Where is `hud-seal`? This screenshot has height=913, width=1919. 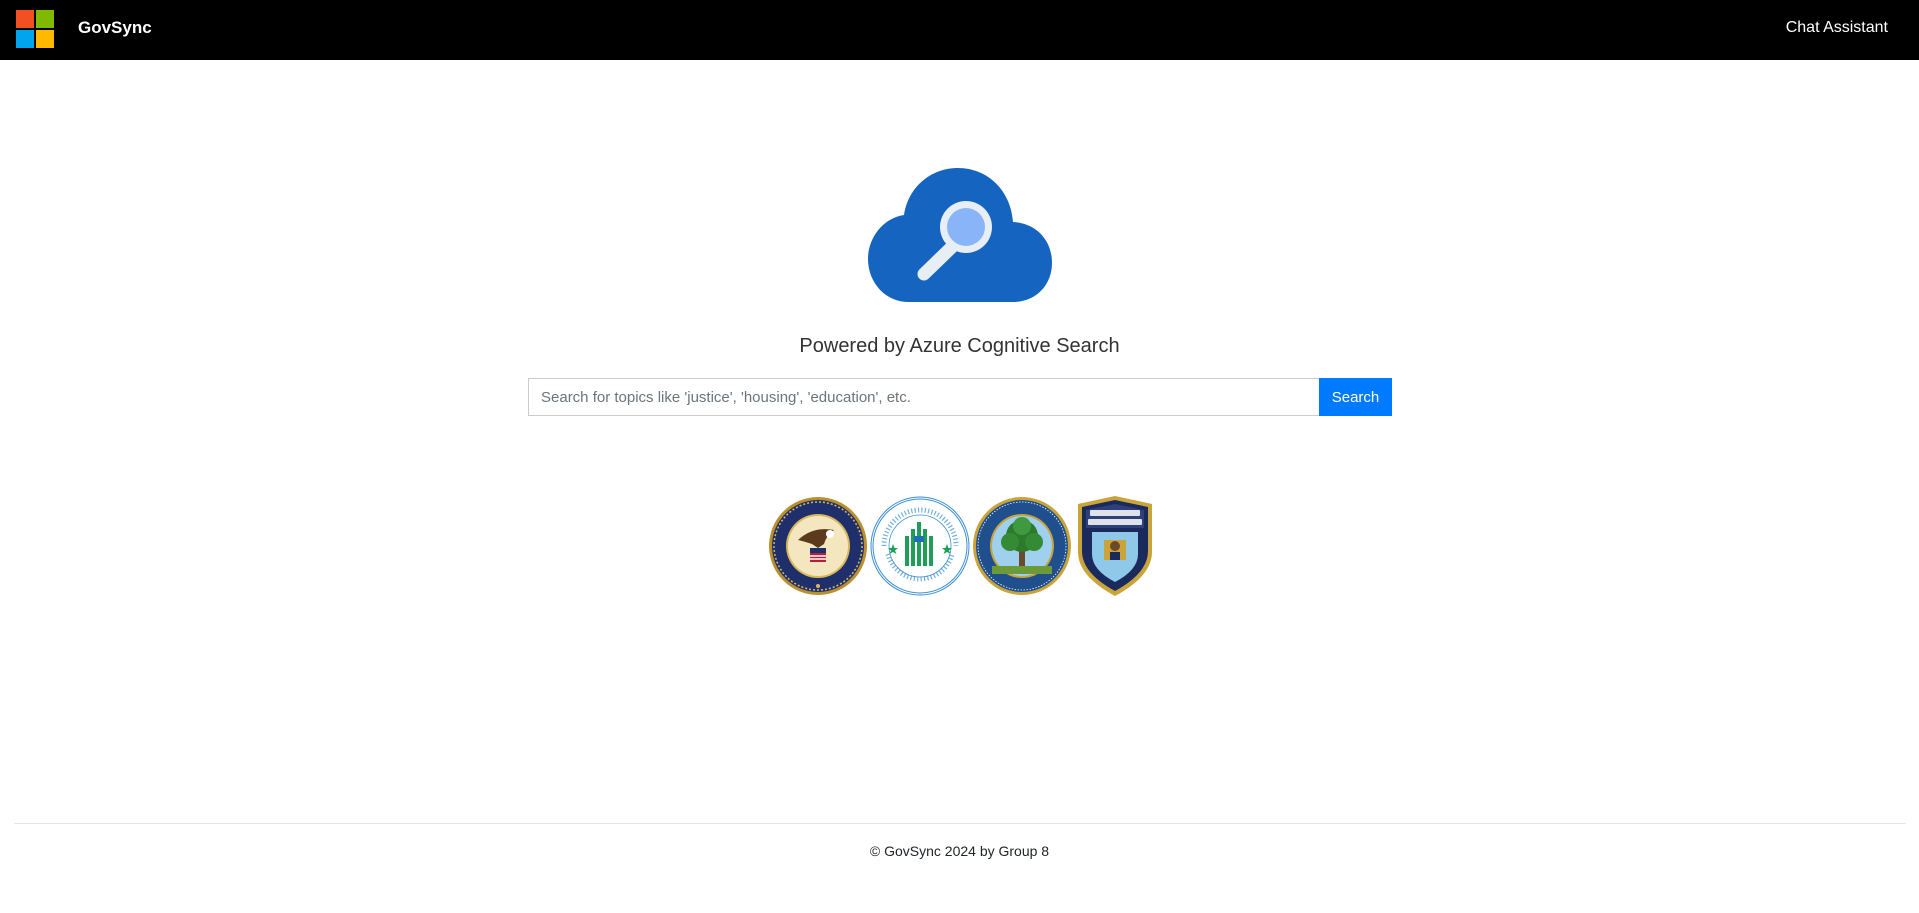
hud-seal is located at coordinates (920, 546).